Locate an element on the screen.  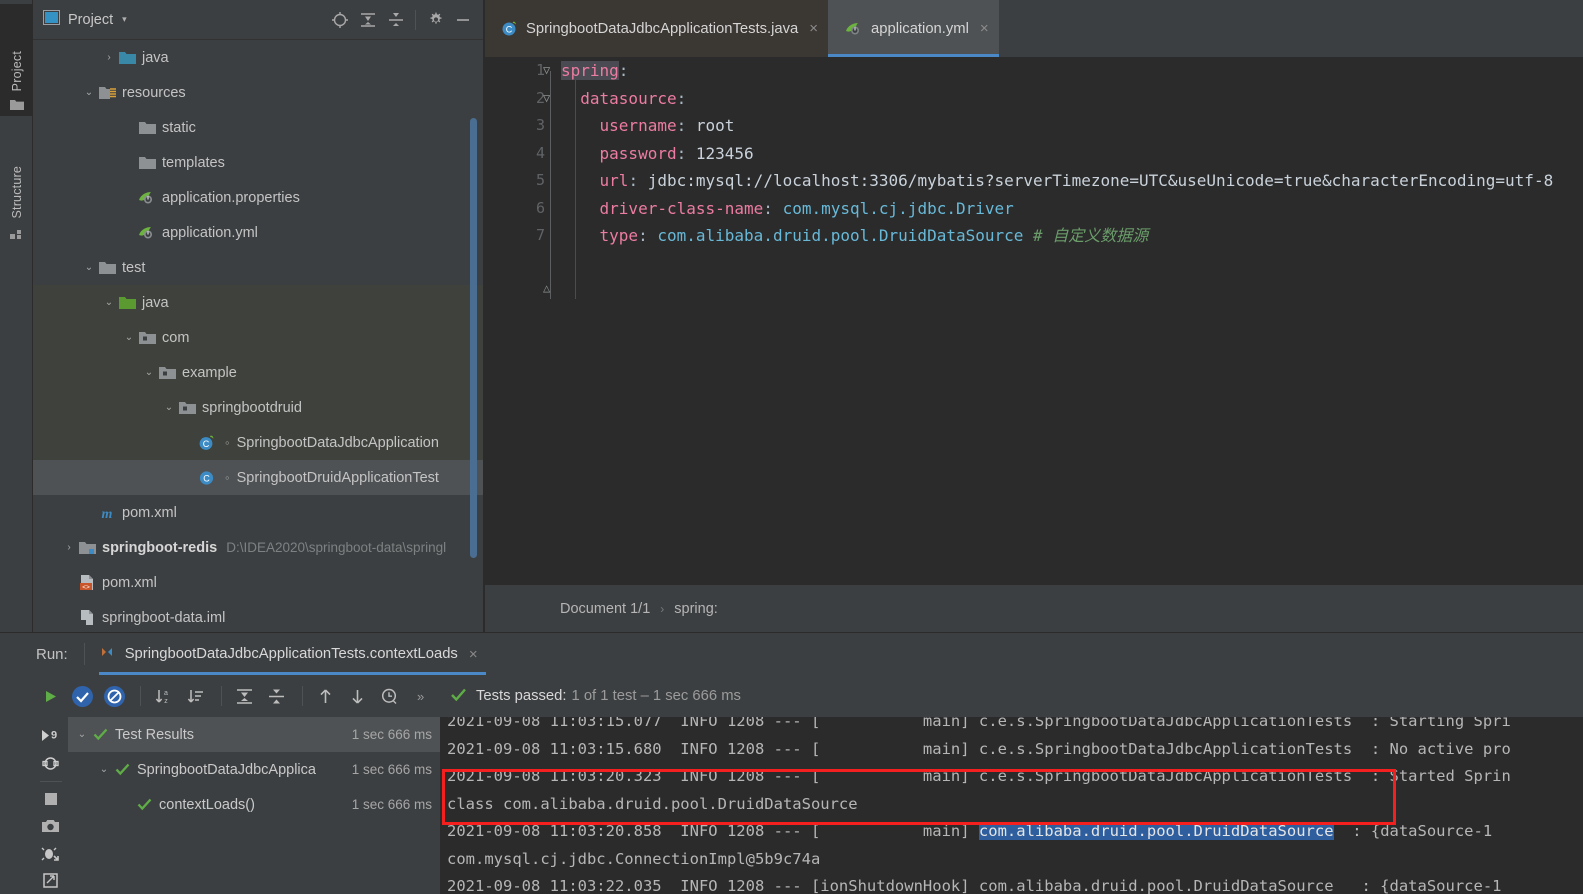
tests-passed-detail: 1 of 1 test – 1 sec 666 ms is located at coordinates (656, 696).